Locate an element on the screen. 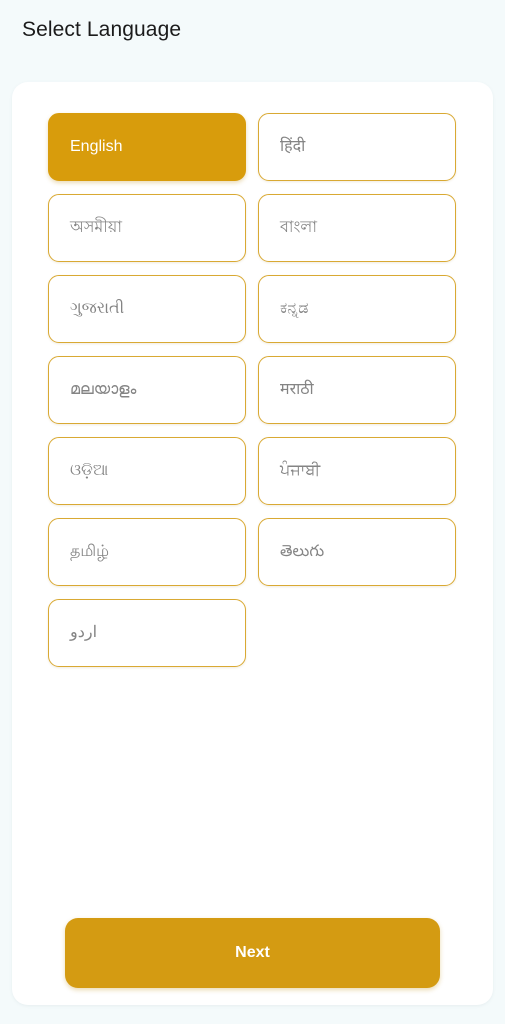 The width and height of the screenshot is (505, 1024). language-option-label: বাংলা is located at coordinates (298, 228).